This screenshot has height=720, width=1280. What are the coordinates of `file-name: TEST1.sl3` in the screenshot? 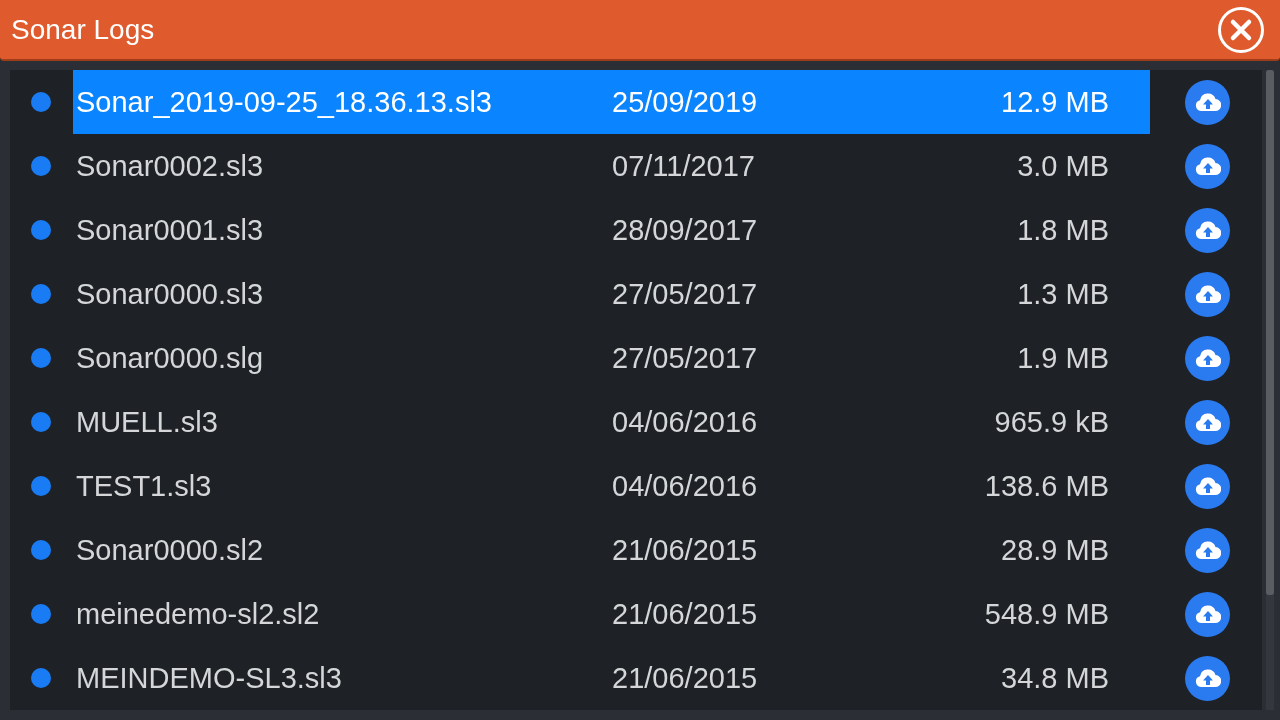 It's located at (144, 486).